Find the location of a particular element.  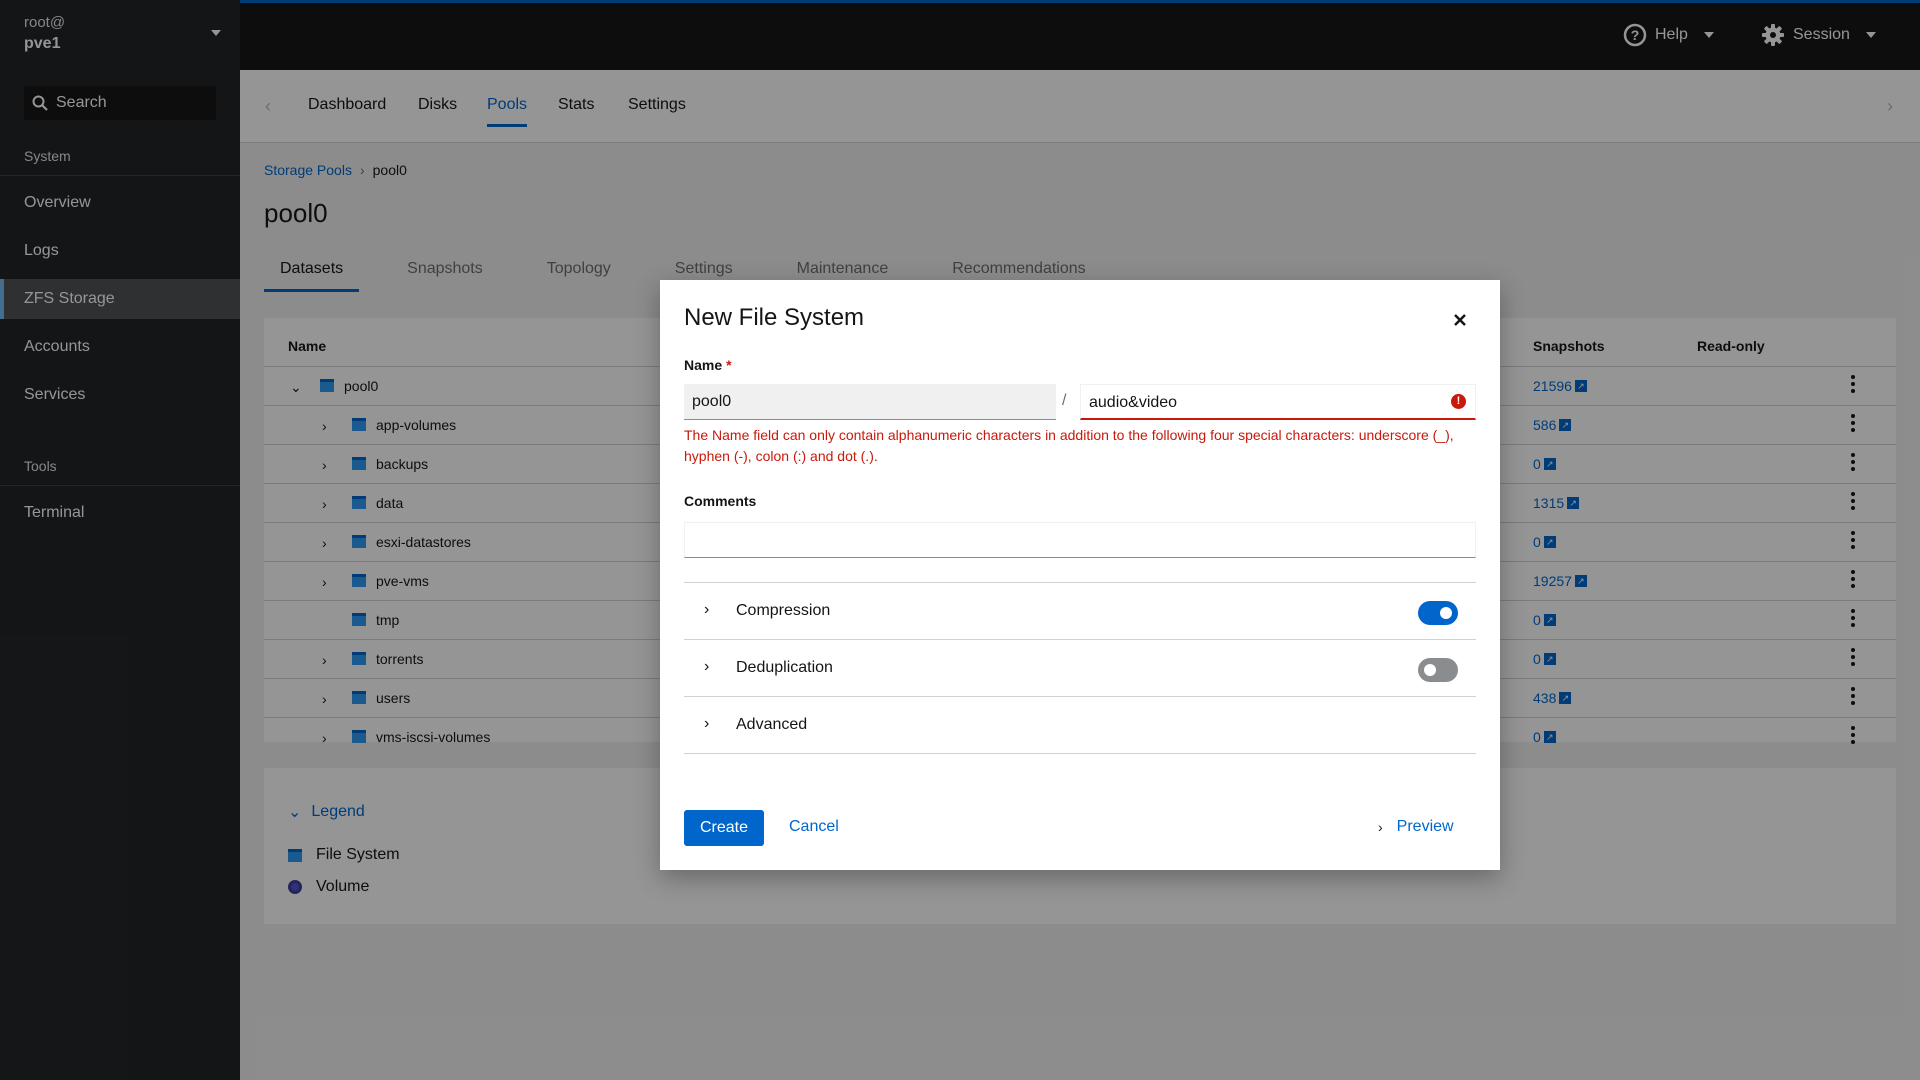

preview-label: Preview is located at coordinates (1425, 826).